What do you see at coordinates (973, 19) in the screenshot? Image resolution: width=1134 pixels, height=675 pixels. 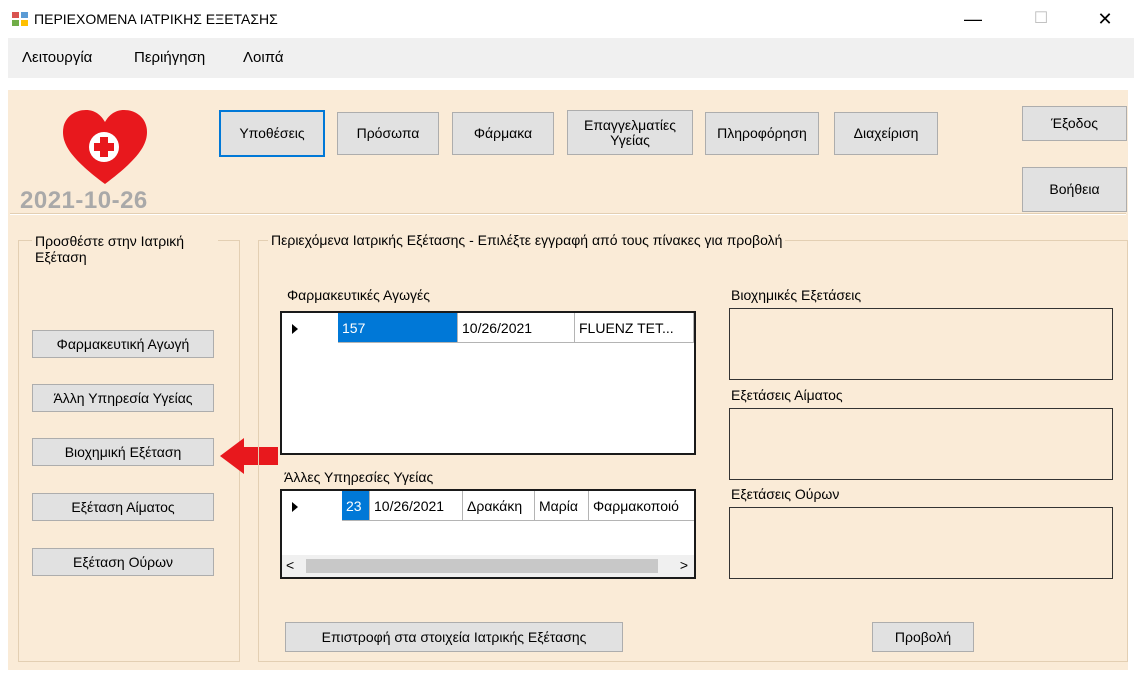 I see `minimize-button: —` at bounding box center [973, 19].